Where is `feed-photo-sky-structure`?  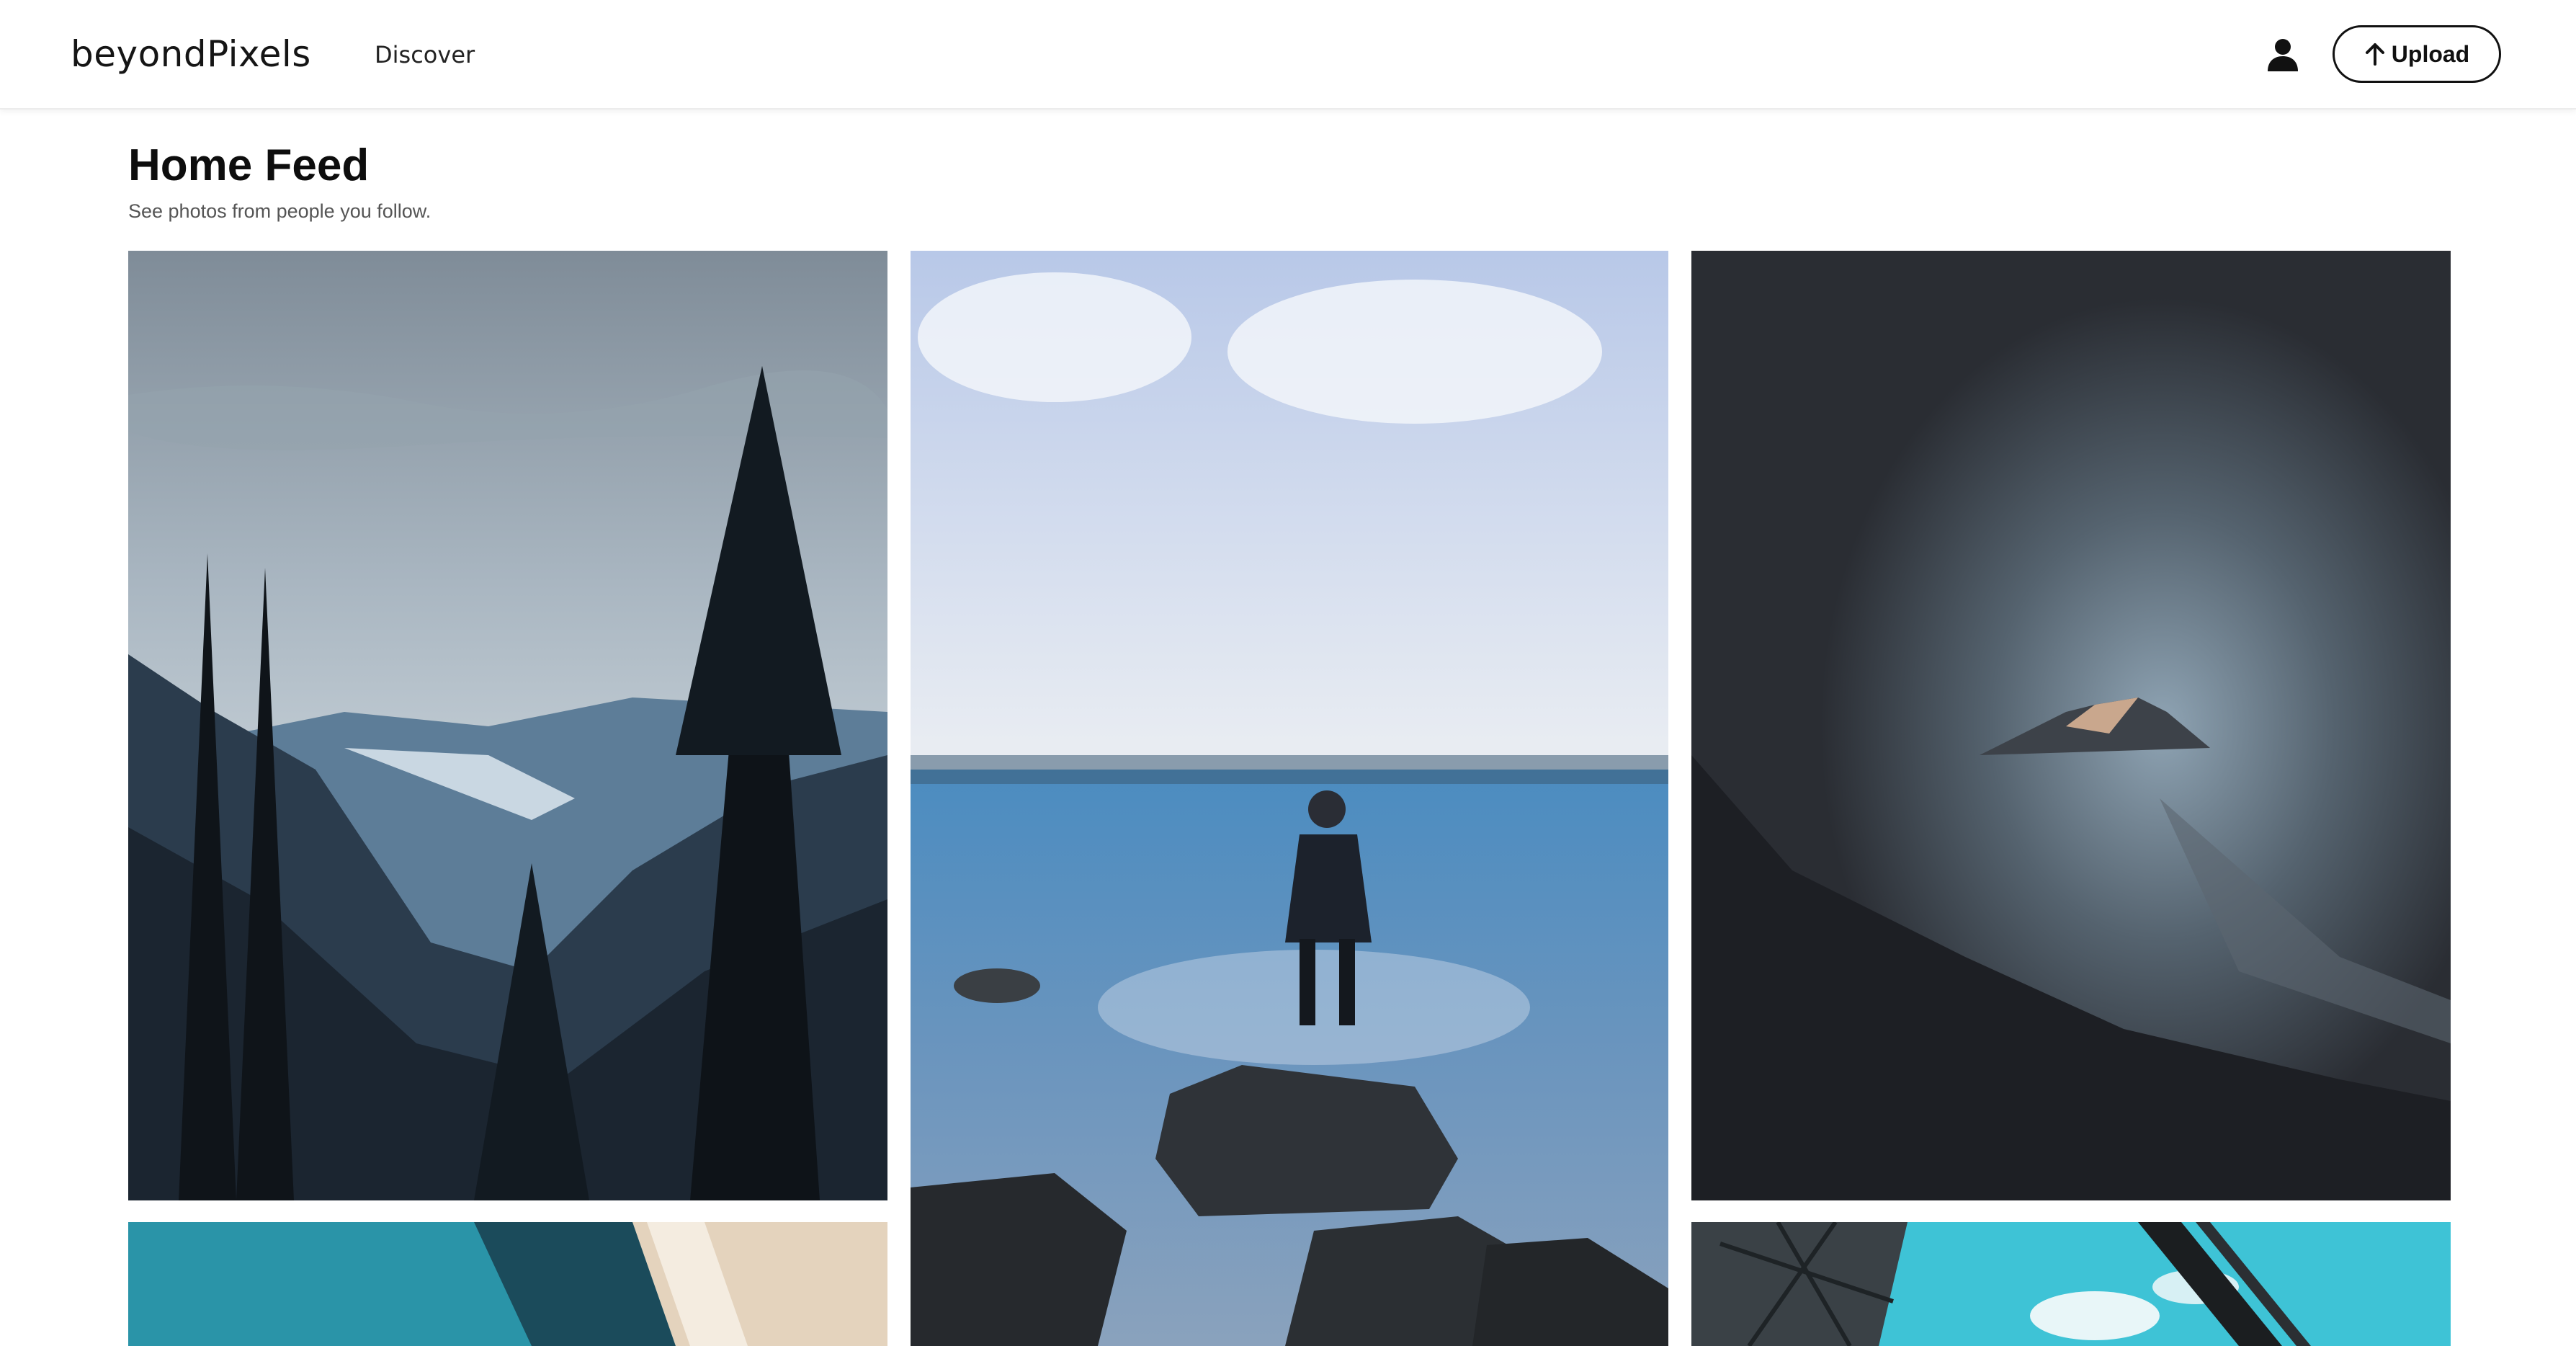
feed-photo-sky-structure is located at coordinates (2071, 1284).